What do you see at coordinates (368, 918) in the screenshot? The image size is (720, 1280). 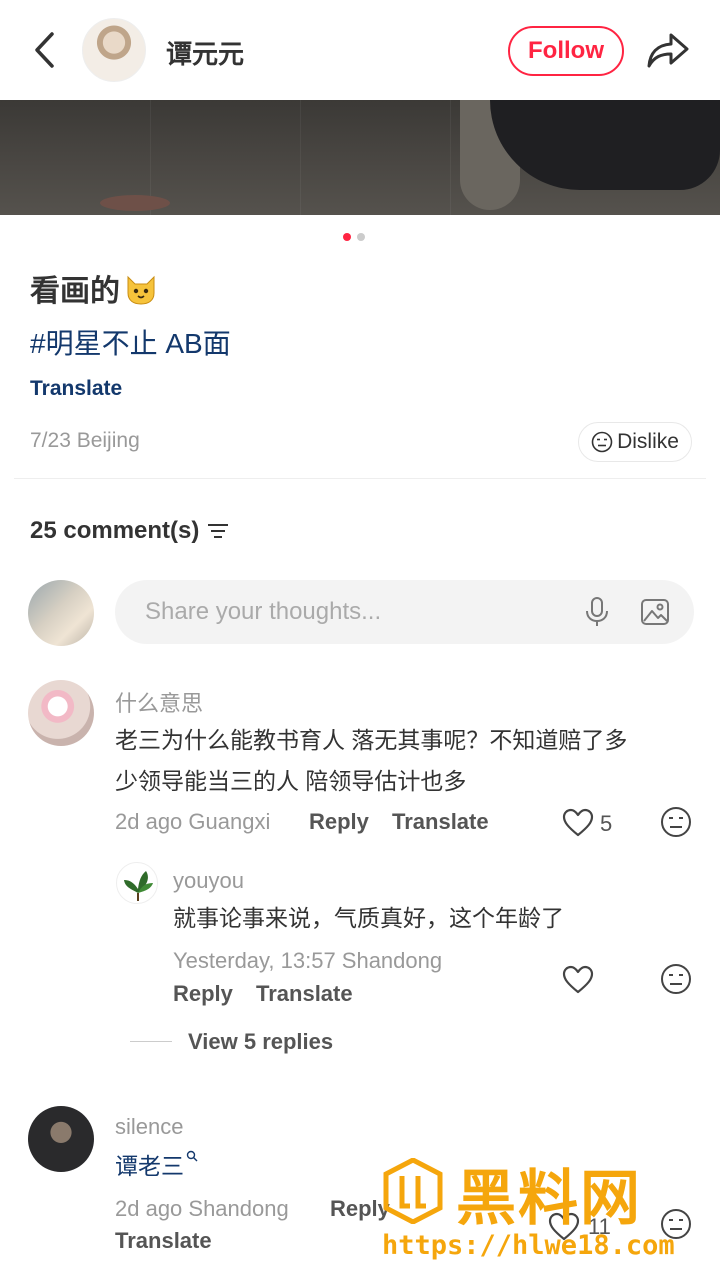 I see `reply-text: 就事论事来说，气质真好，这个年龄了` at bounding box center [368, 918].